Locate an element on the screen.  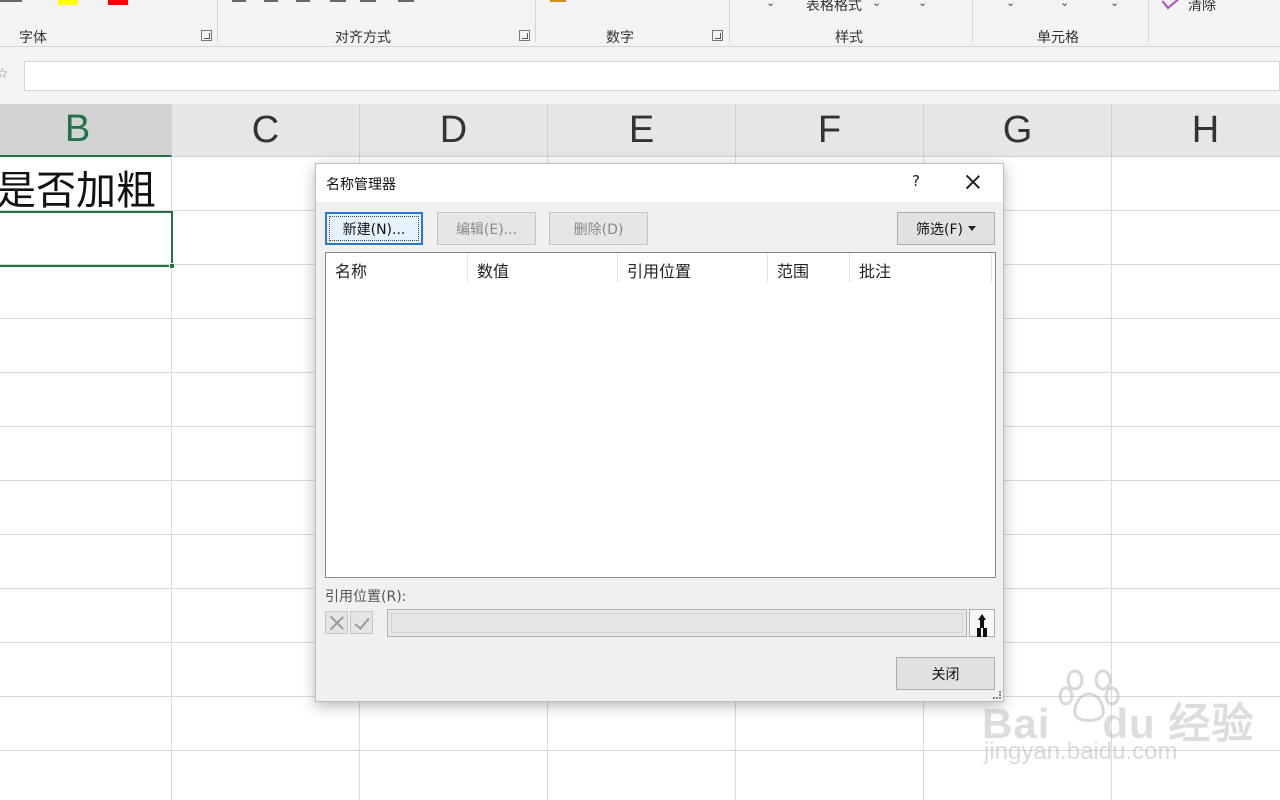
fx-icon: ☆ is located at coordinates (4, 74).